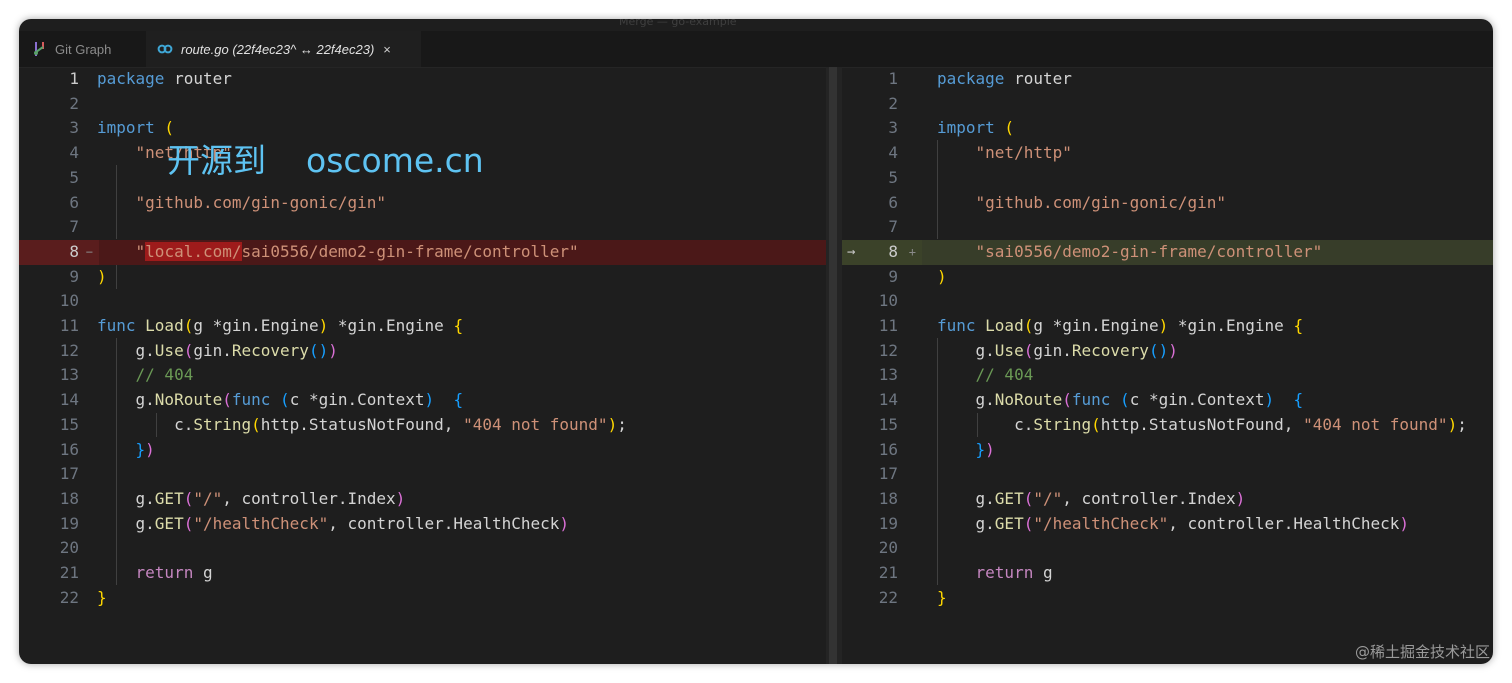  I want to click on revert-arrow-icon: →, so click(851, 252).